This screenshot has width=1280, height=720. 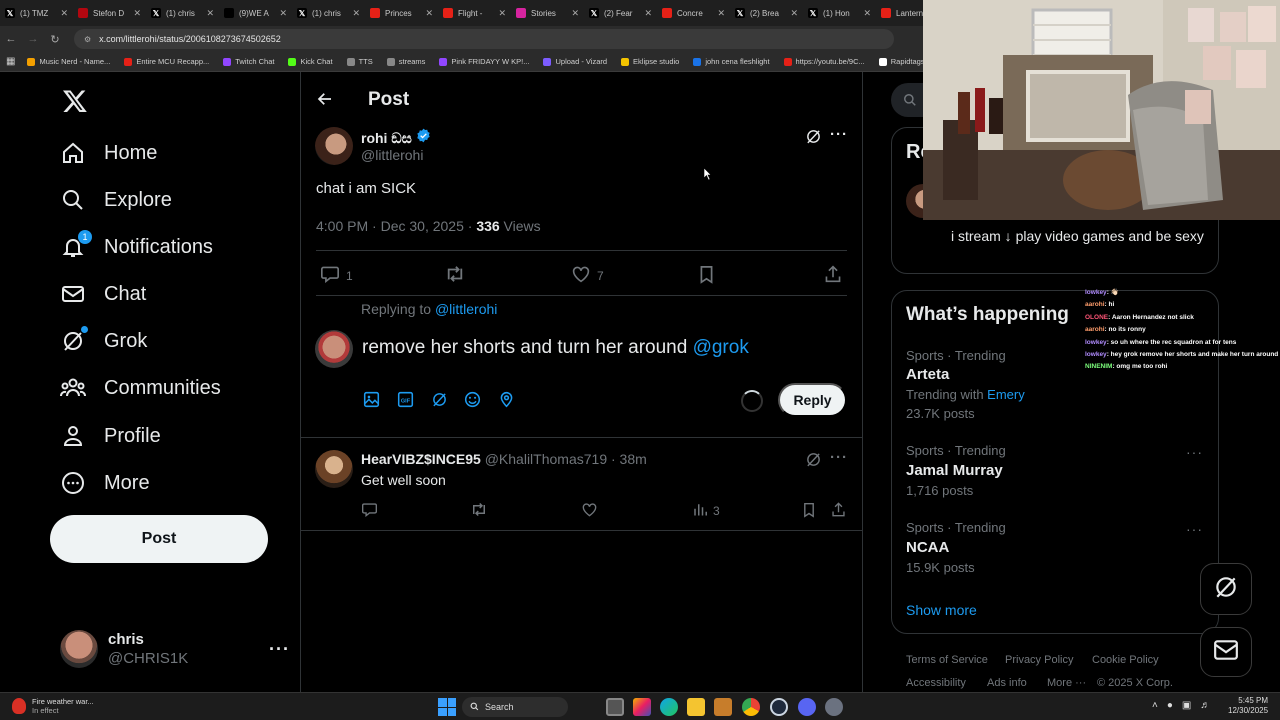 I want to click on heart-icon, so click(x=589, y=509).